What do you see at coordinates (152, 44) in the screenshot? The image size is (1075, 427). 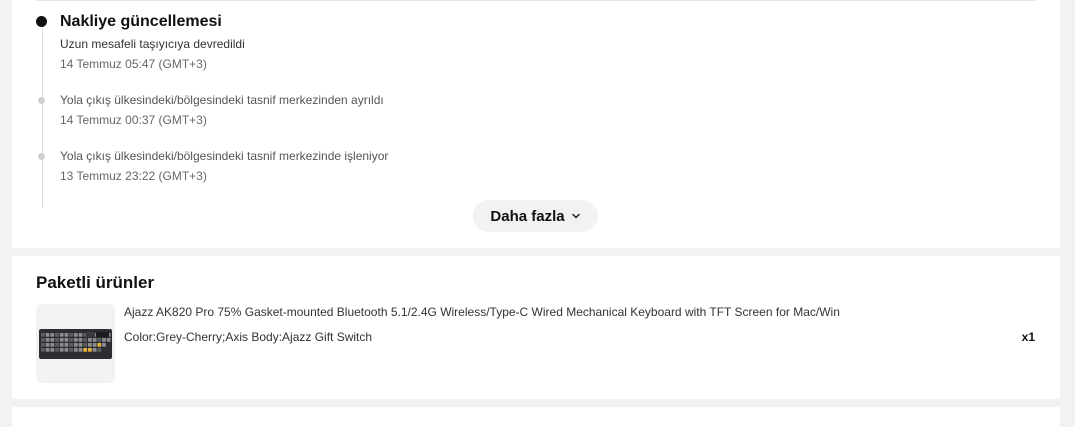 I see `event-text: Uzun mesafeli taşıyıcıya devredildi` at bounding box center [152, 44].